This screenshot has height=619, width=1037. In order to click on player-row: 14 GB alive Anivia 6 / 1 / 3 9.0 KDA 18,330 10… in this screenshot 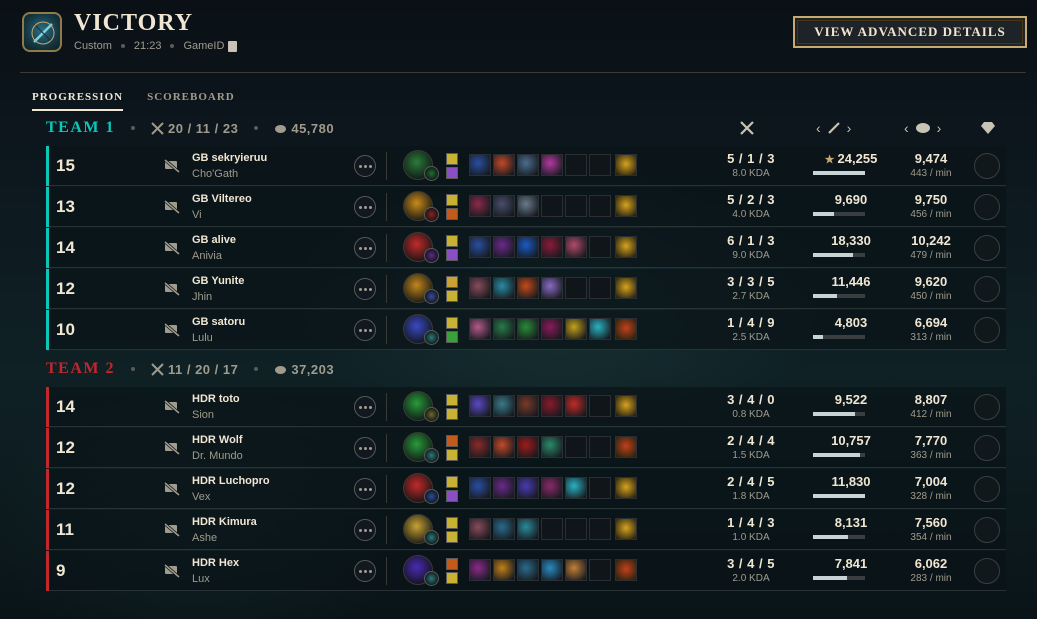, I will do `click(526, 248)`.